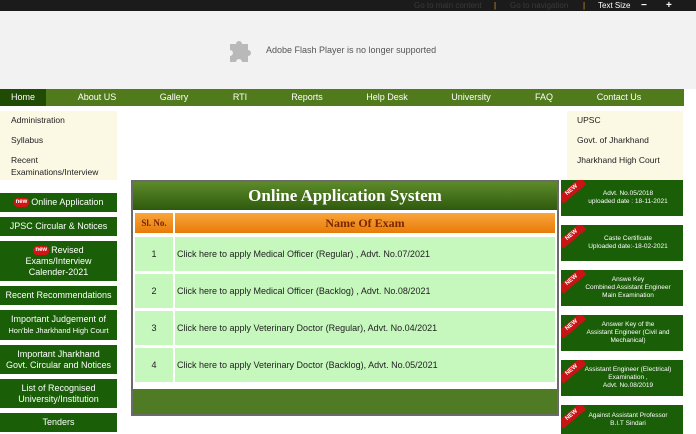  Describe the element at coordinates (628, 201) in the screenshot. I see `notice-line: uploaded date : 18-11-2021` at that location.